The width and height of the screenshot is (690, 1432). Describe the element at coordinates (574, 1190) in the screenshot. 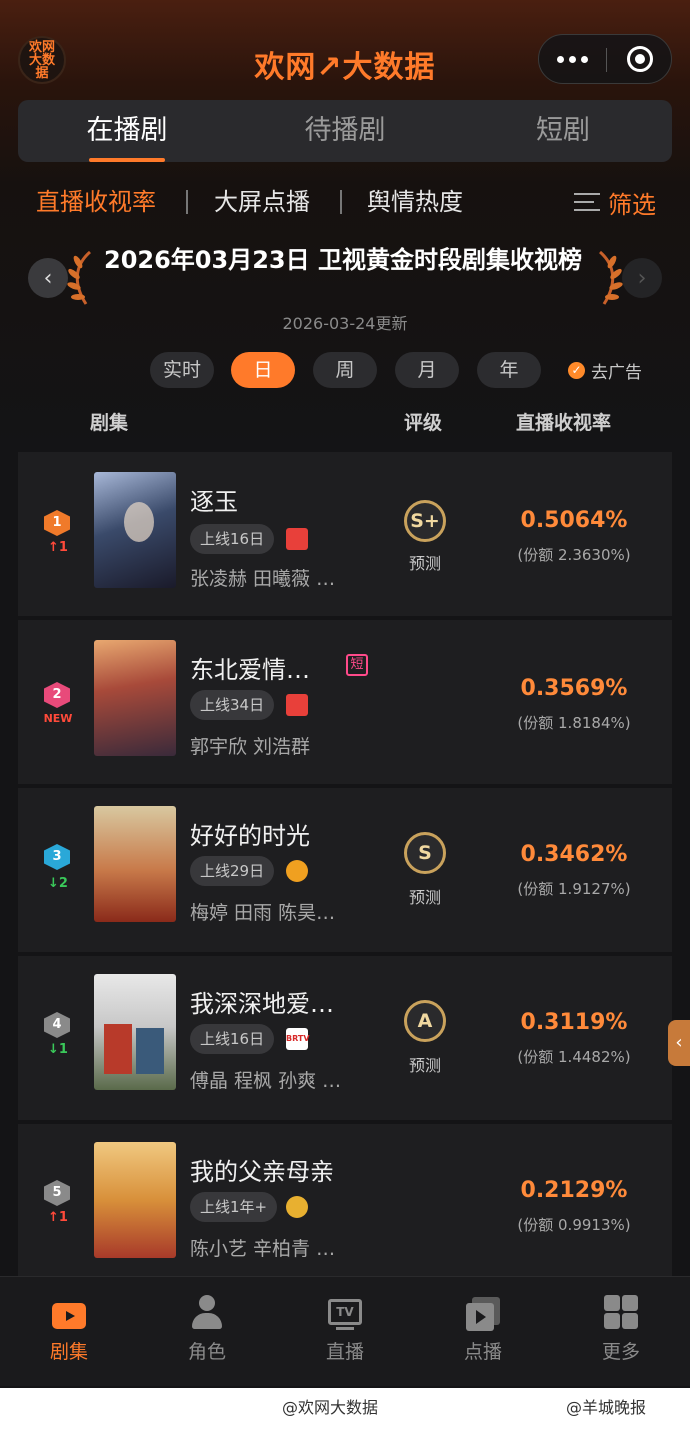

I see `rating-value: 0.2129%` at that location.